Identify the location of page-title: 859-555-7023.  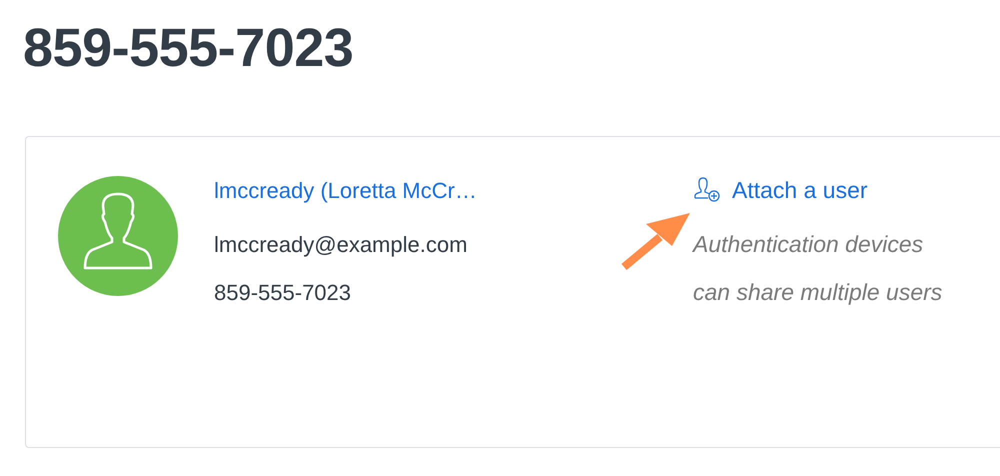
(188, 48).